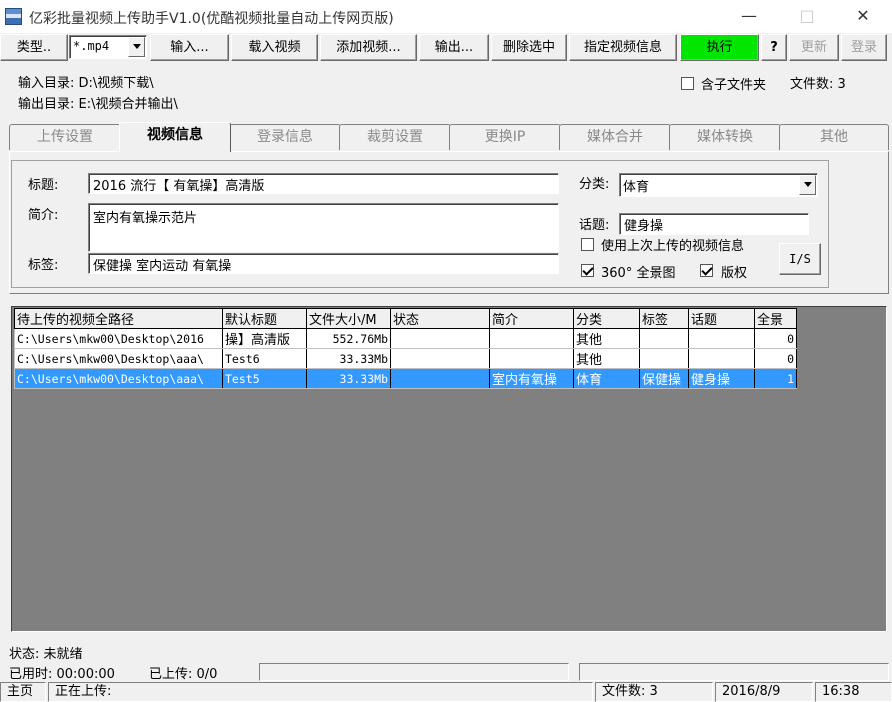 The width and height of the screenshot is (892, 702). Describe the element at coordinates (43, 185) in the screenshot. I see `title-label: 标题:` at that location.